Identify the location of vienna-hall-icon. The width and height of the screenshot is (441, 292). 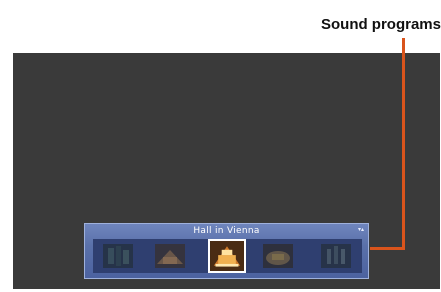
(227, 256).